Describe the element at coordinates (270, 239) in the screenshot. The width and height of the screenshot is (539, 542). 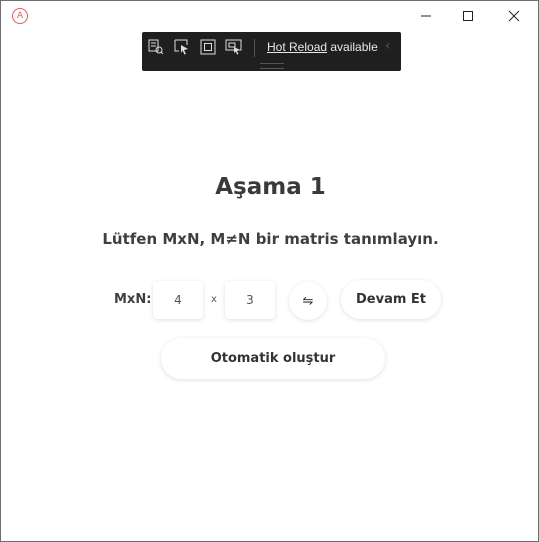
I see `instruction-text: Lütfen MxN, M≠N bir matris tanımlayın.` at that location.